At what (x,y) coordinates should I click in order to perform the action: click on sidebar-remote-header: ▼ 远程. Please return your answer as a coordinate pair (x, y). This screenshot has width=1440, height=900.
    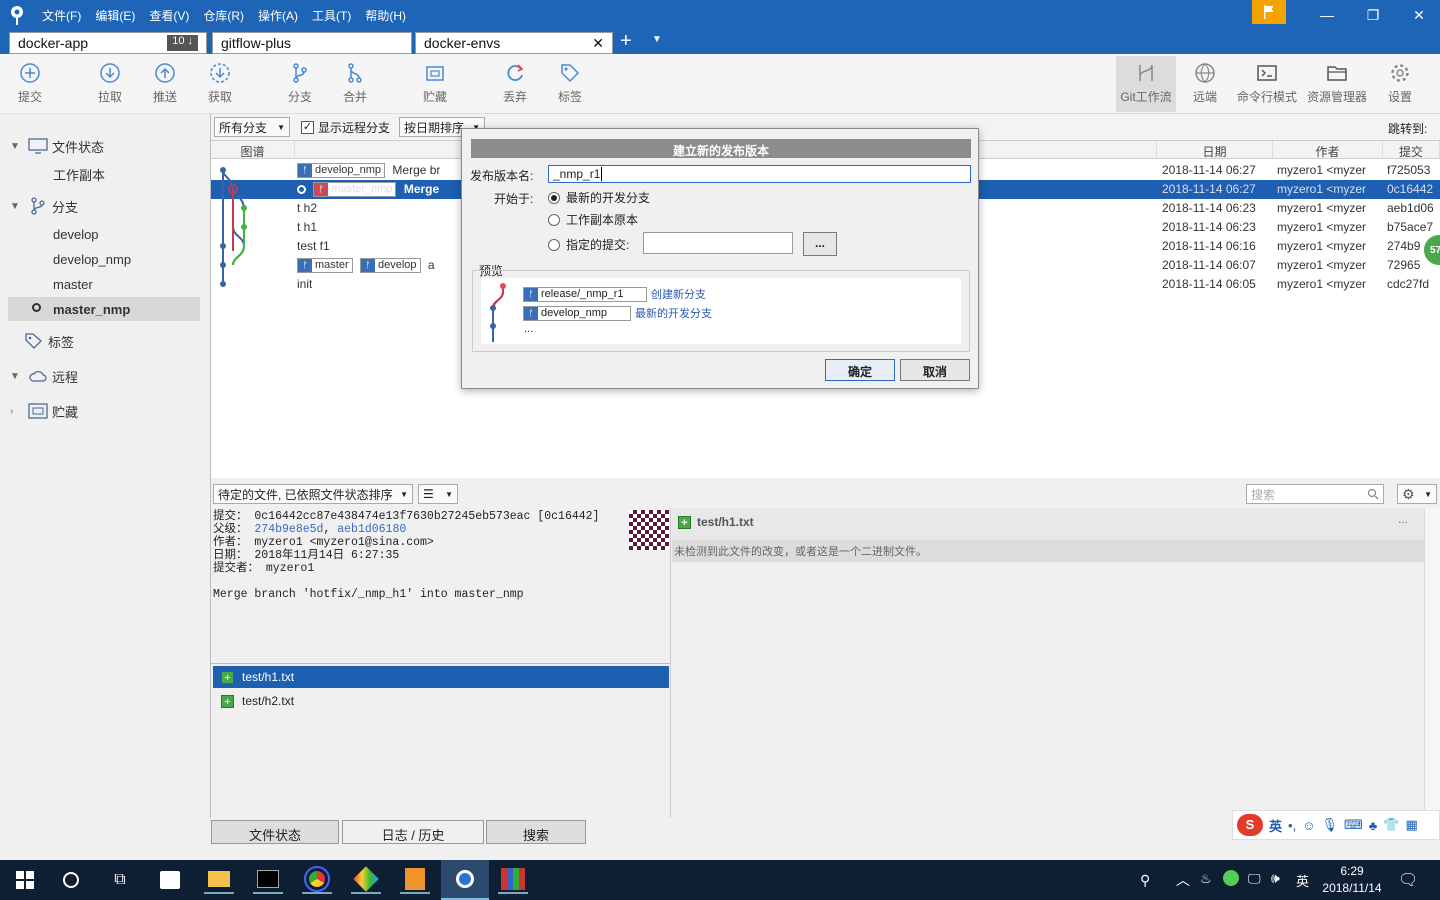
    Looking at the image, I should click on (105, 376).